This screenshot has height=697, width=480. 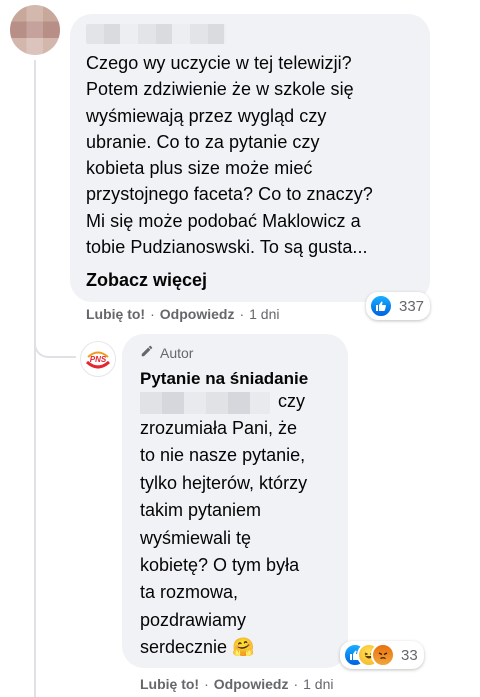 I want to click on thread-branch, so click(x=55, y=339).